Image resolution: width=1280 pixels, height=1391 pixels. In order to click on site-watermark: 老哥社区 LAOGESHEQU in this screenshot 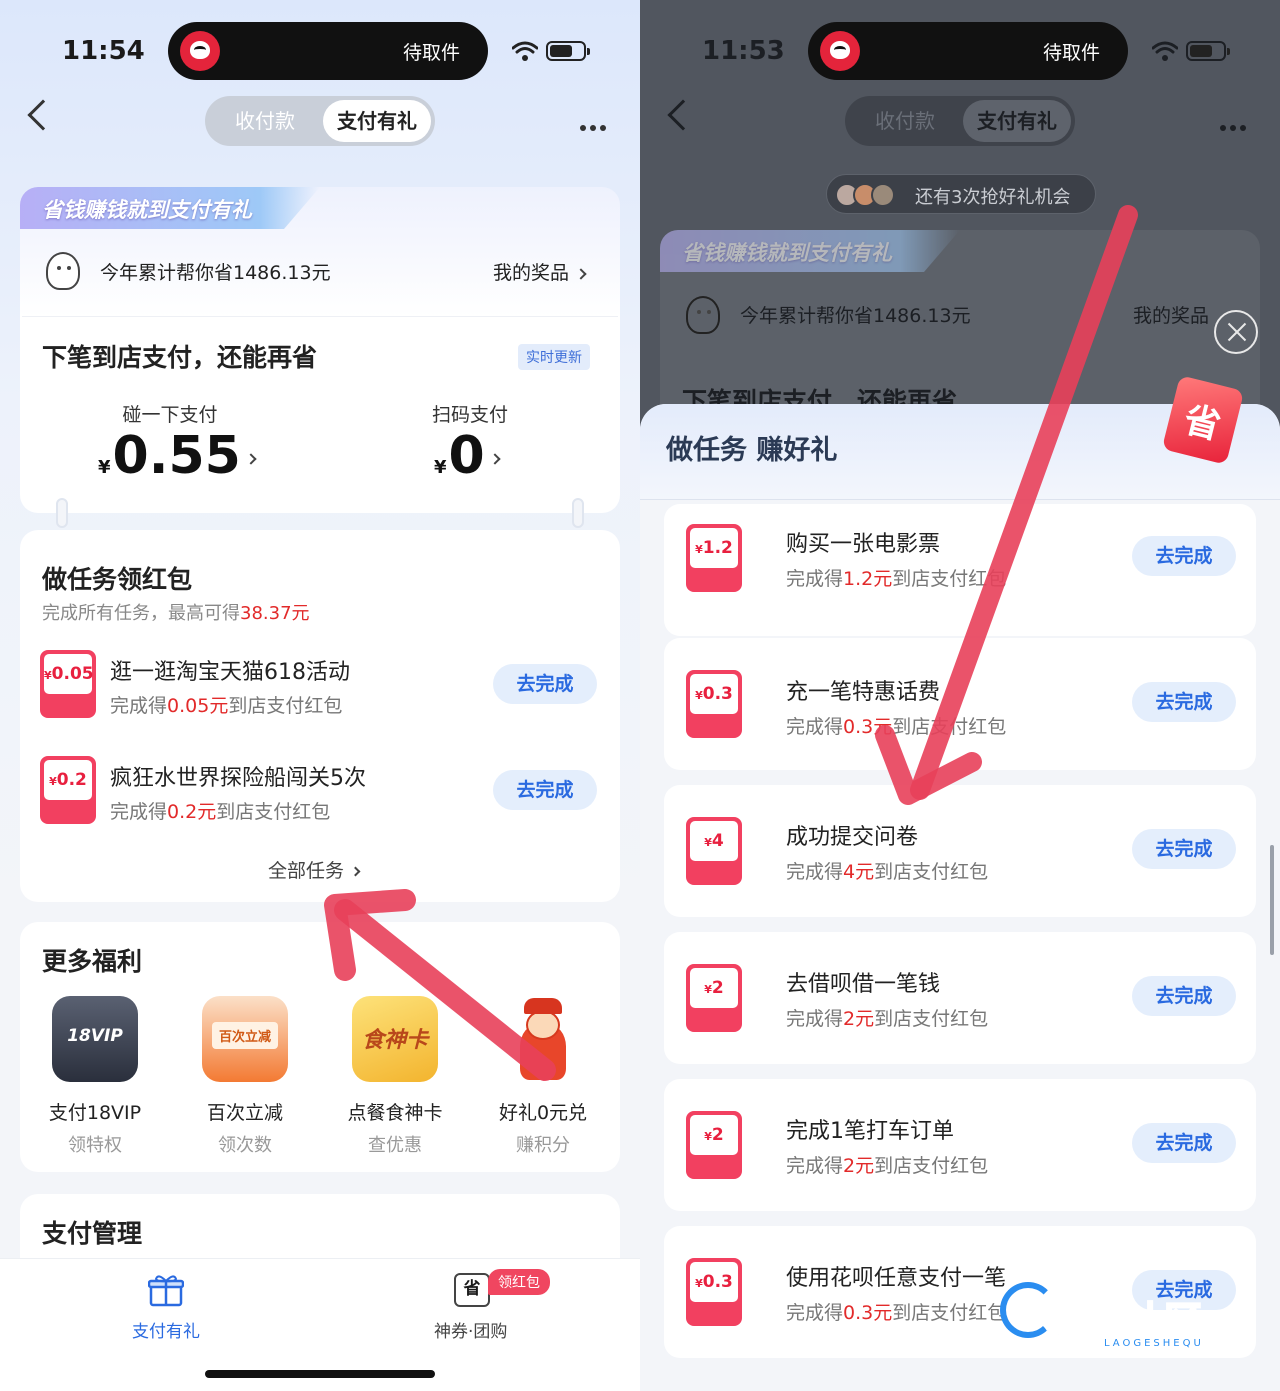, I will do `click(1135, 1321)`.